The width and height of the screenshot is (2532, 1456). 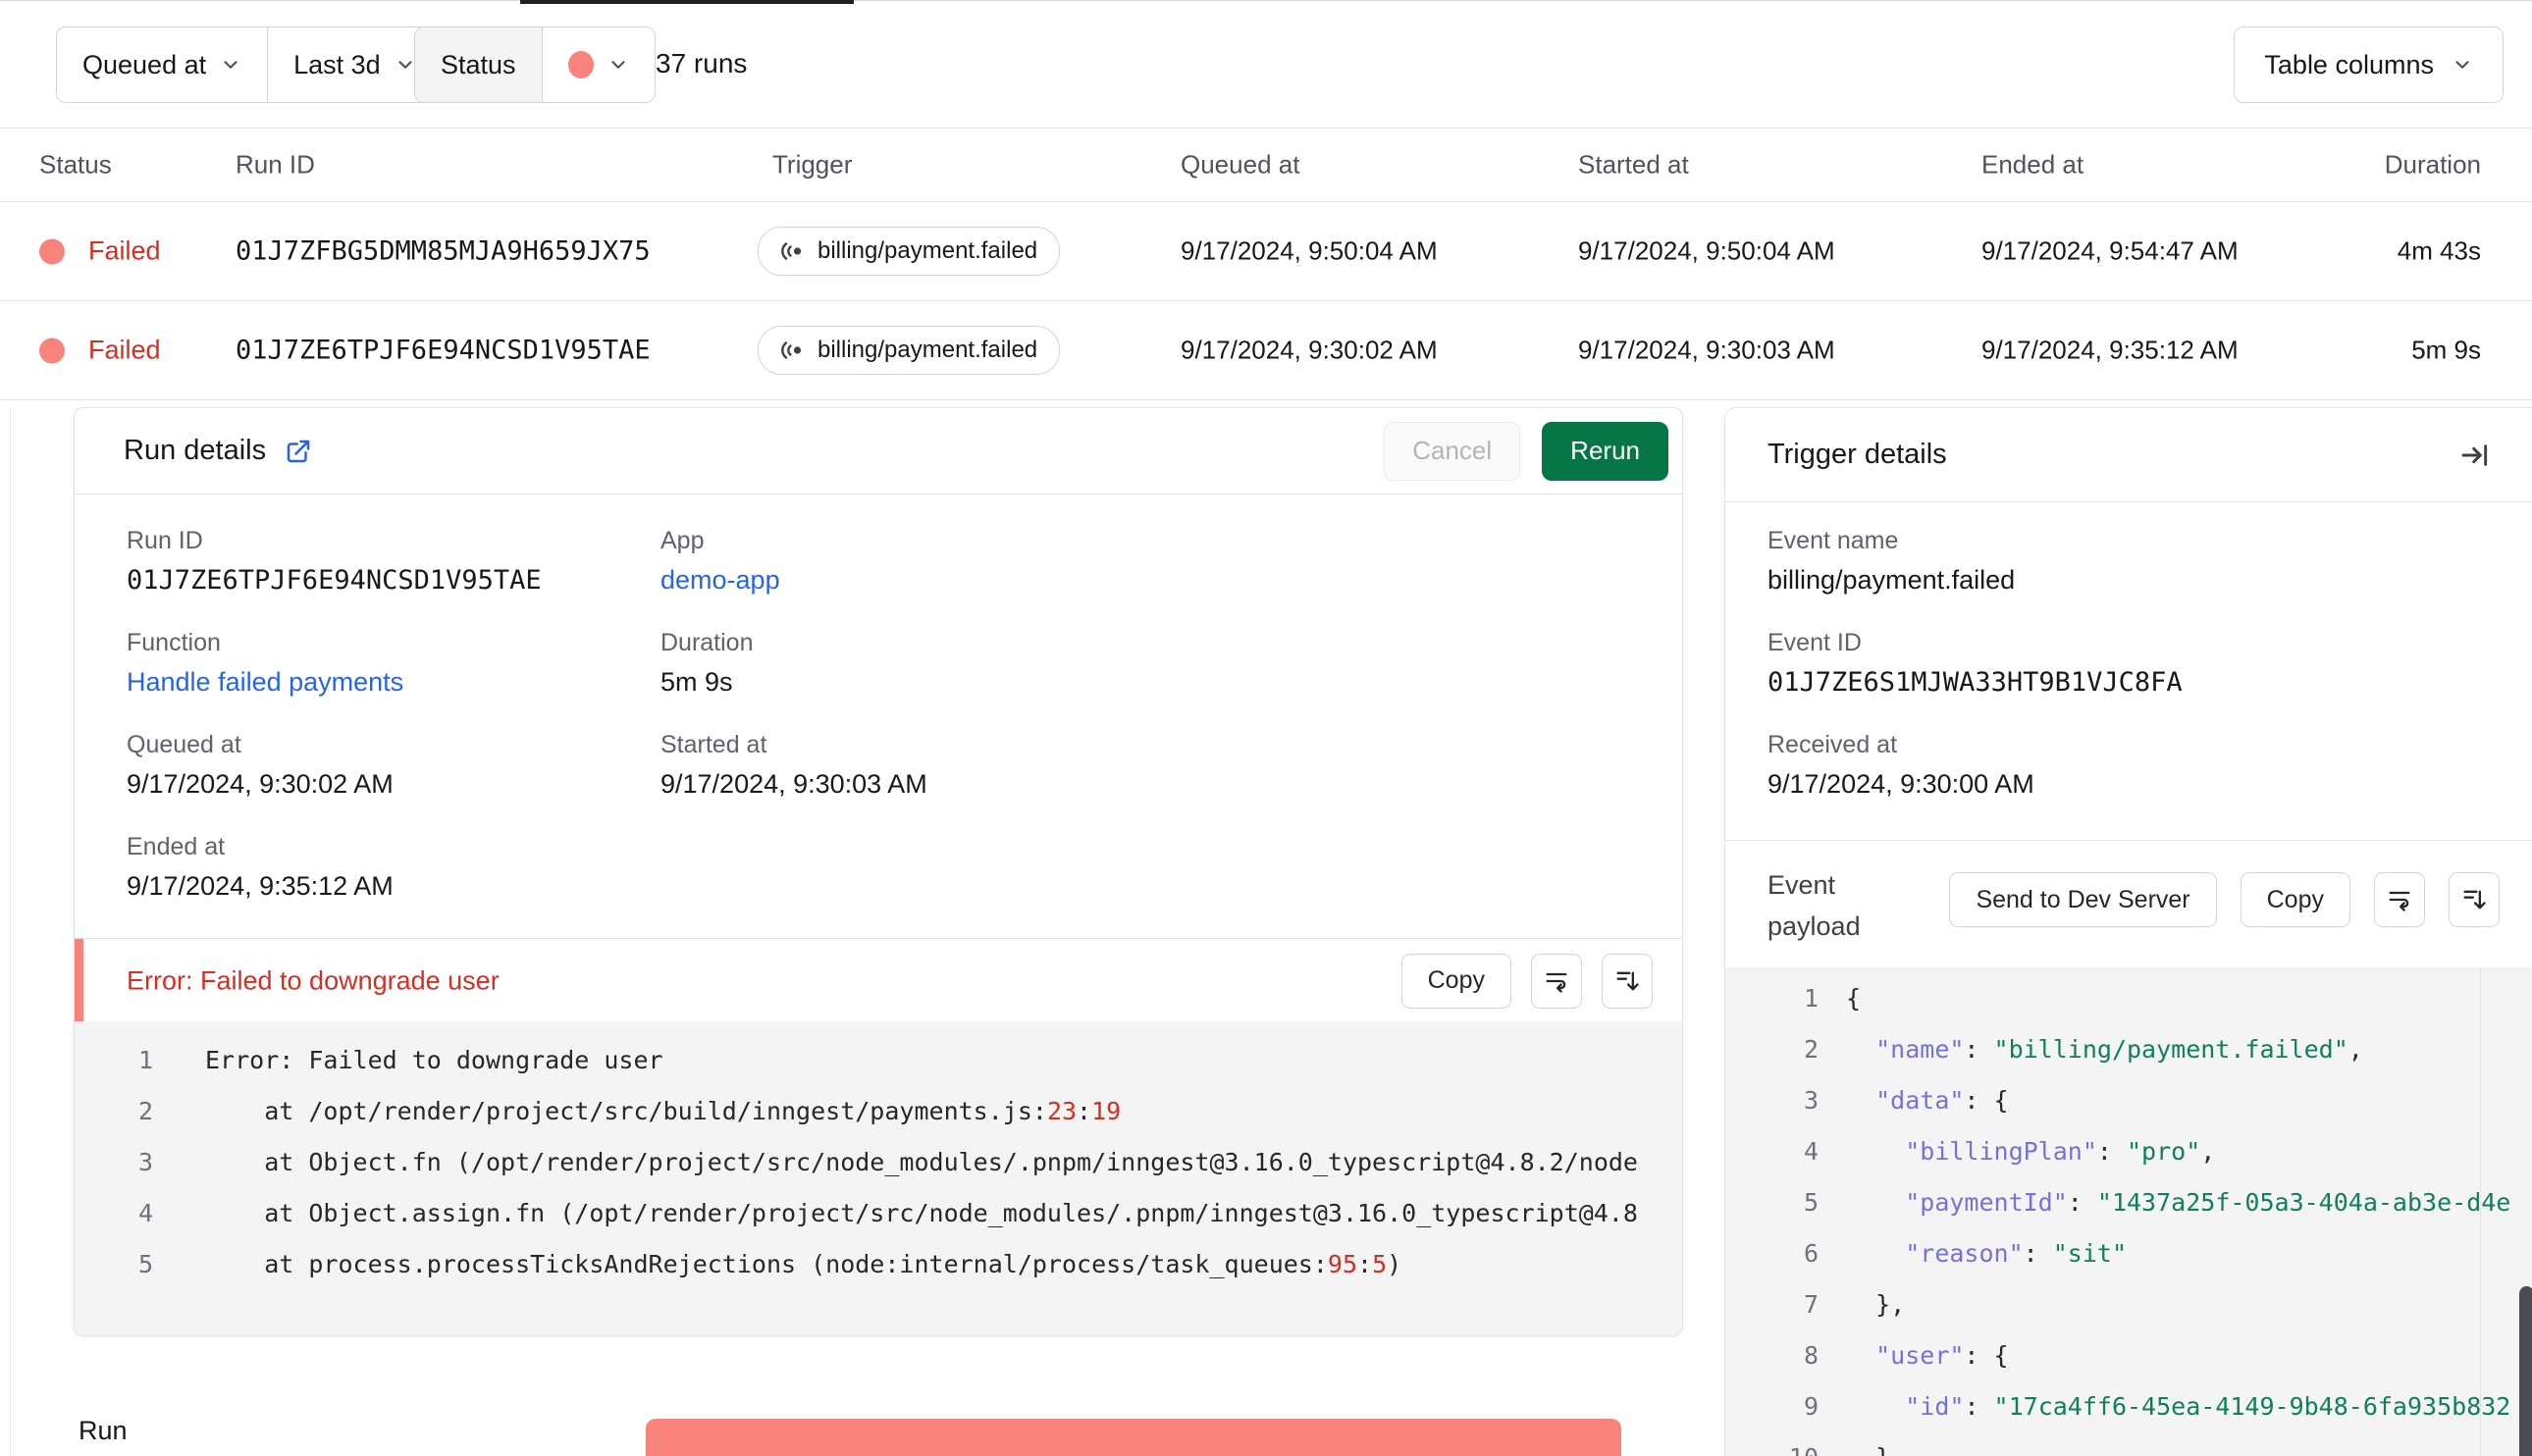 I want to click on event-payload-section: Event payload Send to Dev Server Copy, so click(x=2128, y=904).